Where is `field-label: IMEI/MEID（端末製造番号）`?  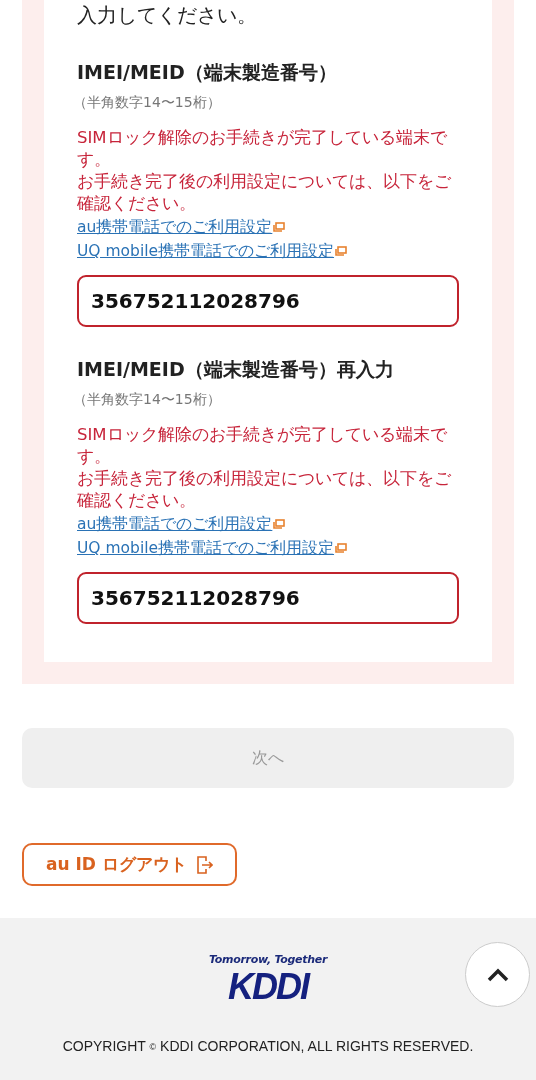
field-label: IMEI/MEID（端末製造番号） is located at coordinates (207, 72).